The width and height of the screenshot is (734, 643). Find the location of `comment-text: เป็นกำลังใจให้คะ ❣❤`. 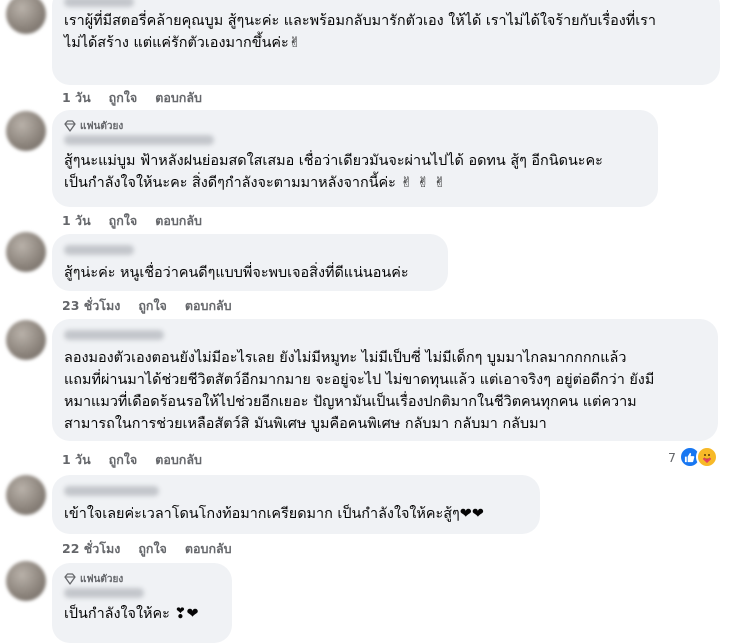

comment-text: เป็นกำลังใจให้คะ ❣❤ is located at coordinates (131, 614).